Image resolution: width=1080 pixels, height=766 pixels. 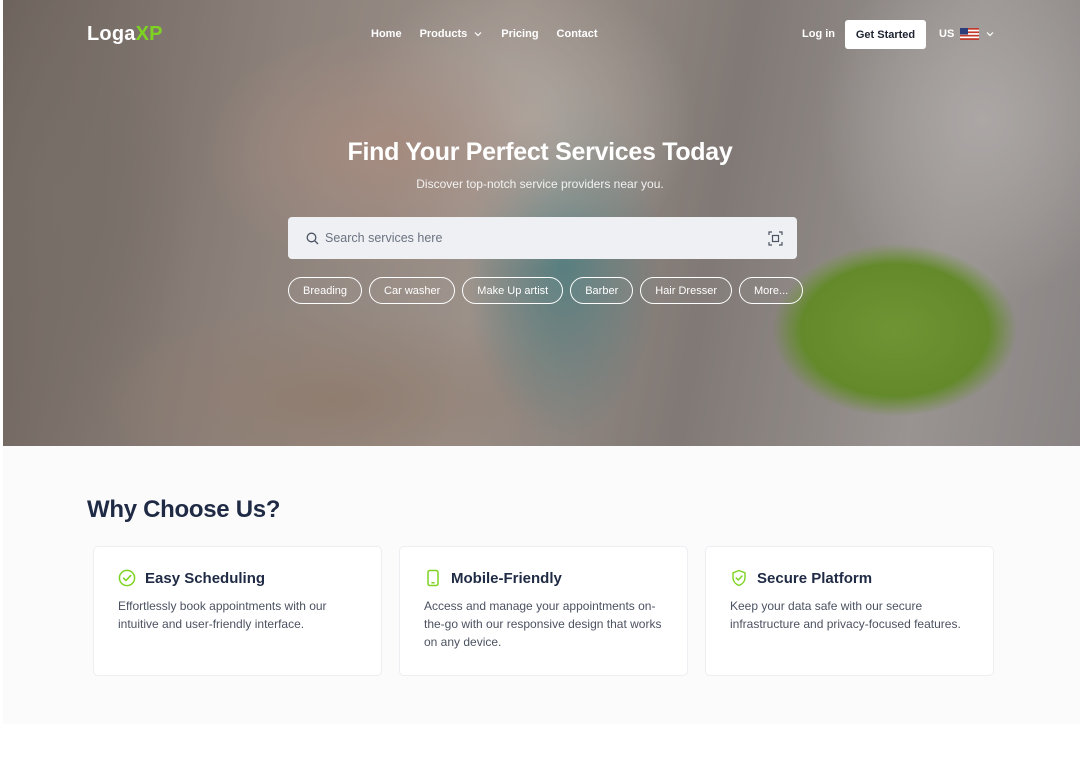 What do you see at coordinates (686, 290) in the screenshot?
I see `chip-hair-dresser: Hair Dresser` at bounding box center [686, 290].